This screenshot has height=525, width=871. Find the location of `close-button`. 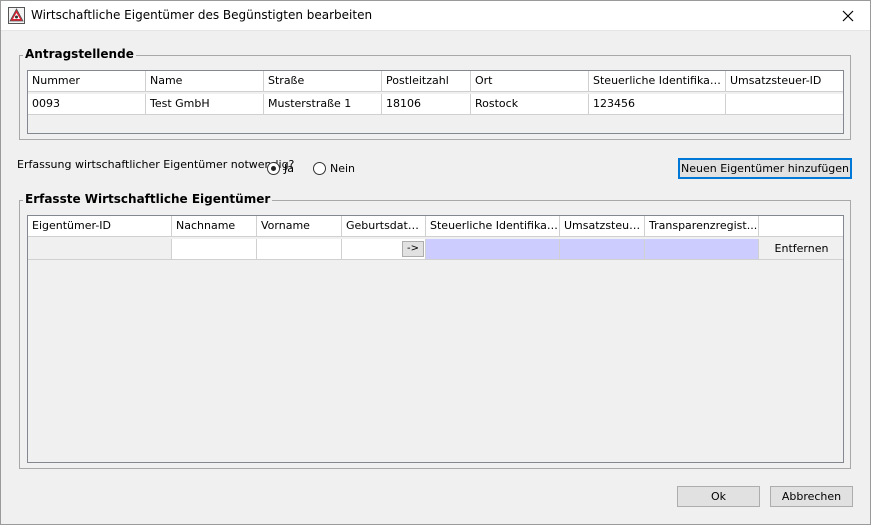

close-button is located at coordinates (848, 15).